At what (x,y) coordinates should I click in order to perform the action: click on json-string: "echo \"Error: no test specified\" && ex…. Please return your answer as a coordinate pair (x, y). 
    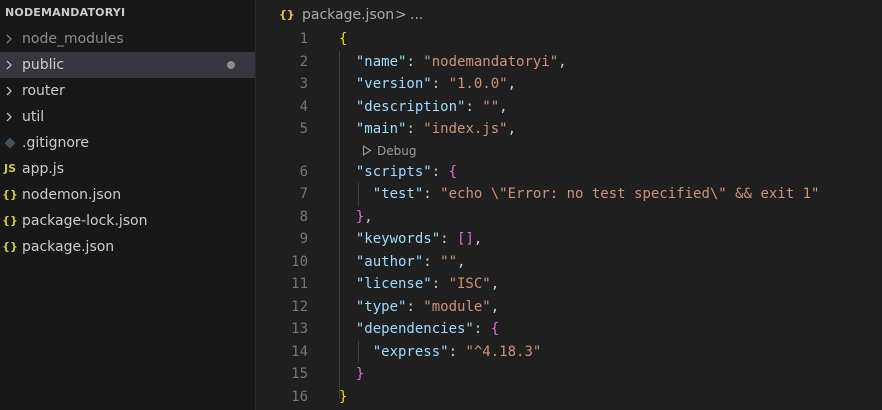
    Looking at the image, I should click on (630, 194).